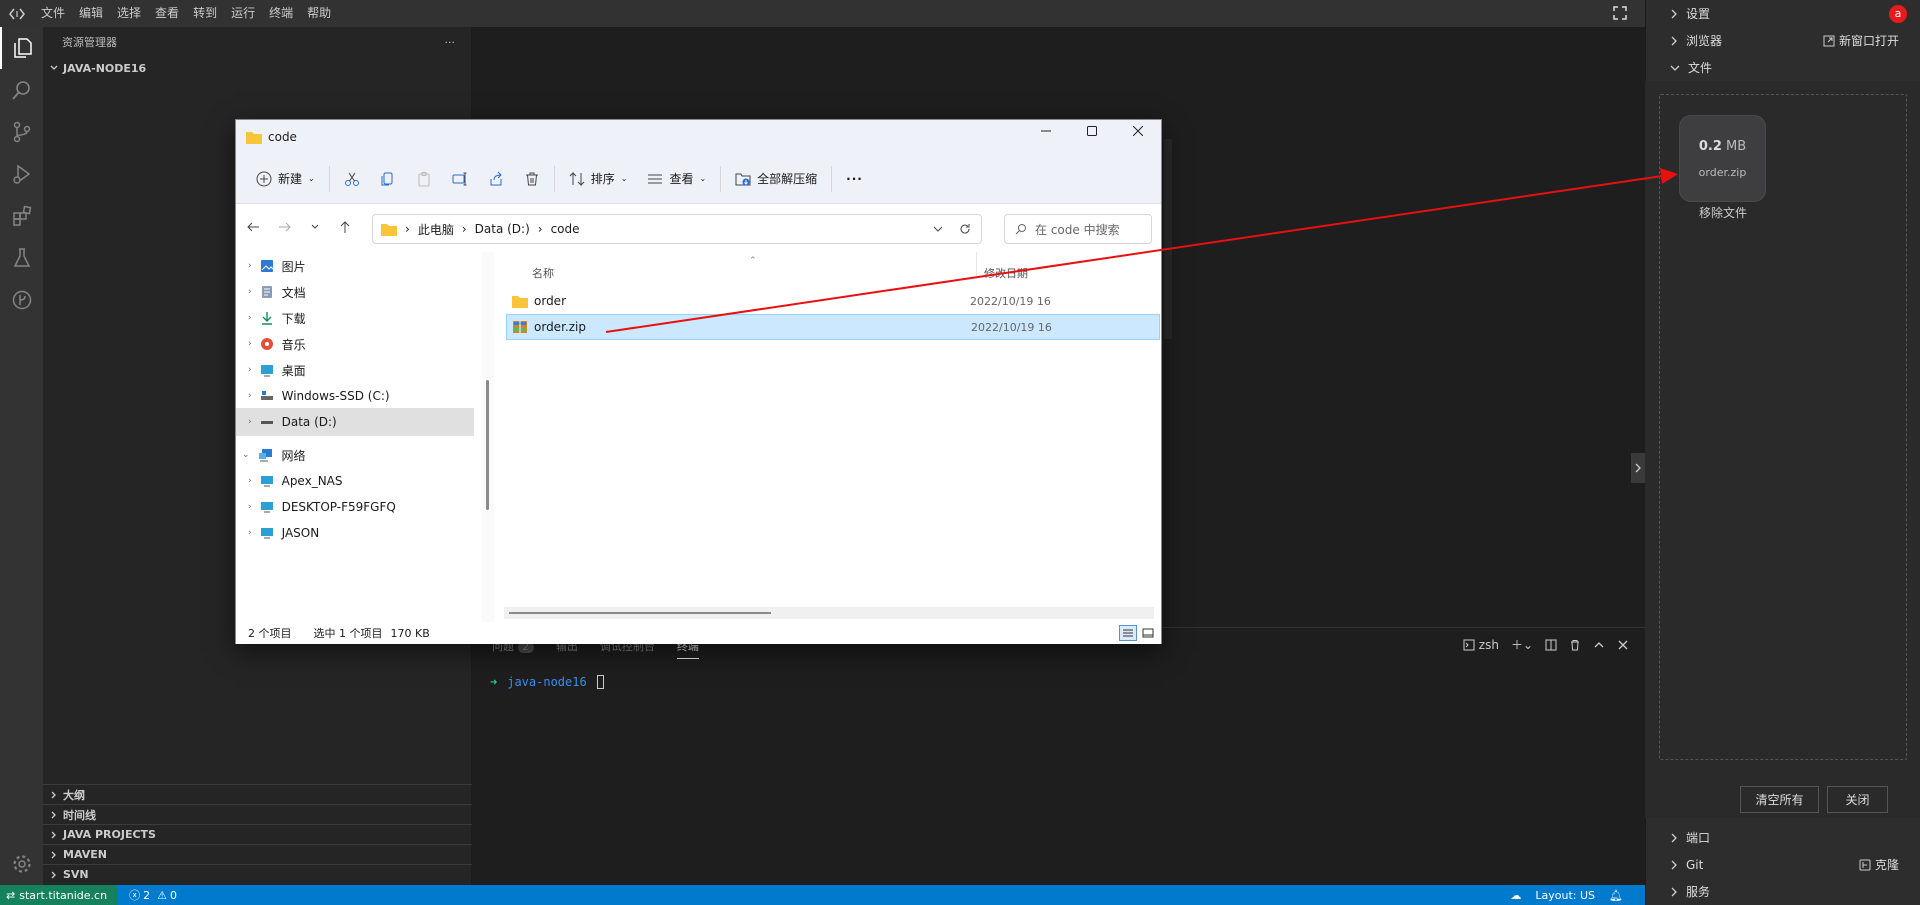 This screenshot has width=1920, height=905. Describe the element at coordinates (1620, 13) in the screenshot. I see `fullscreen-icon` at that location.